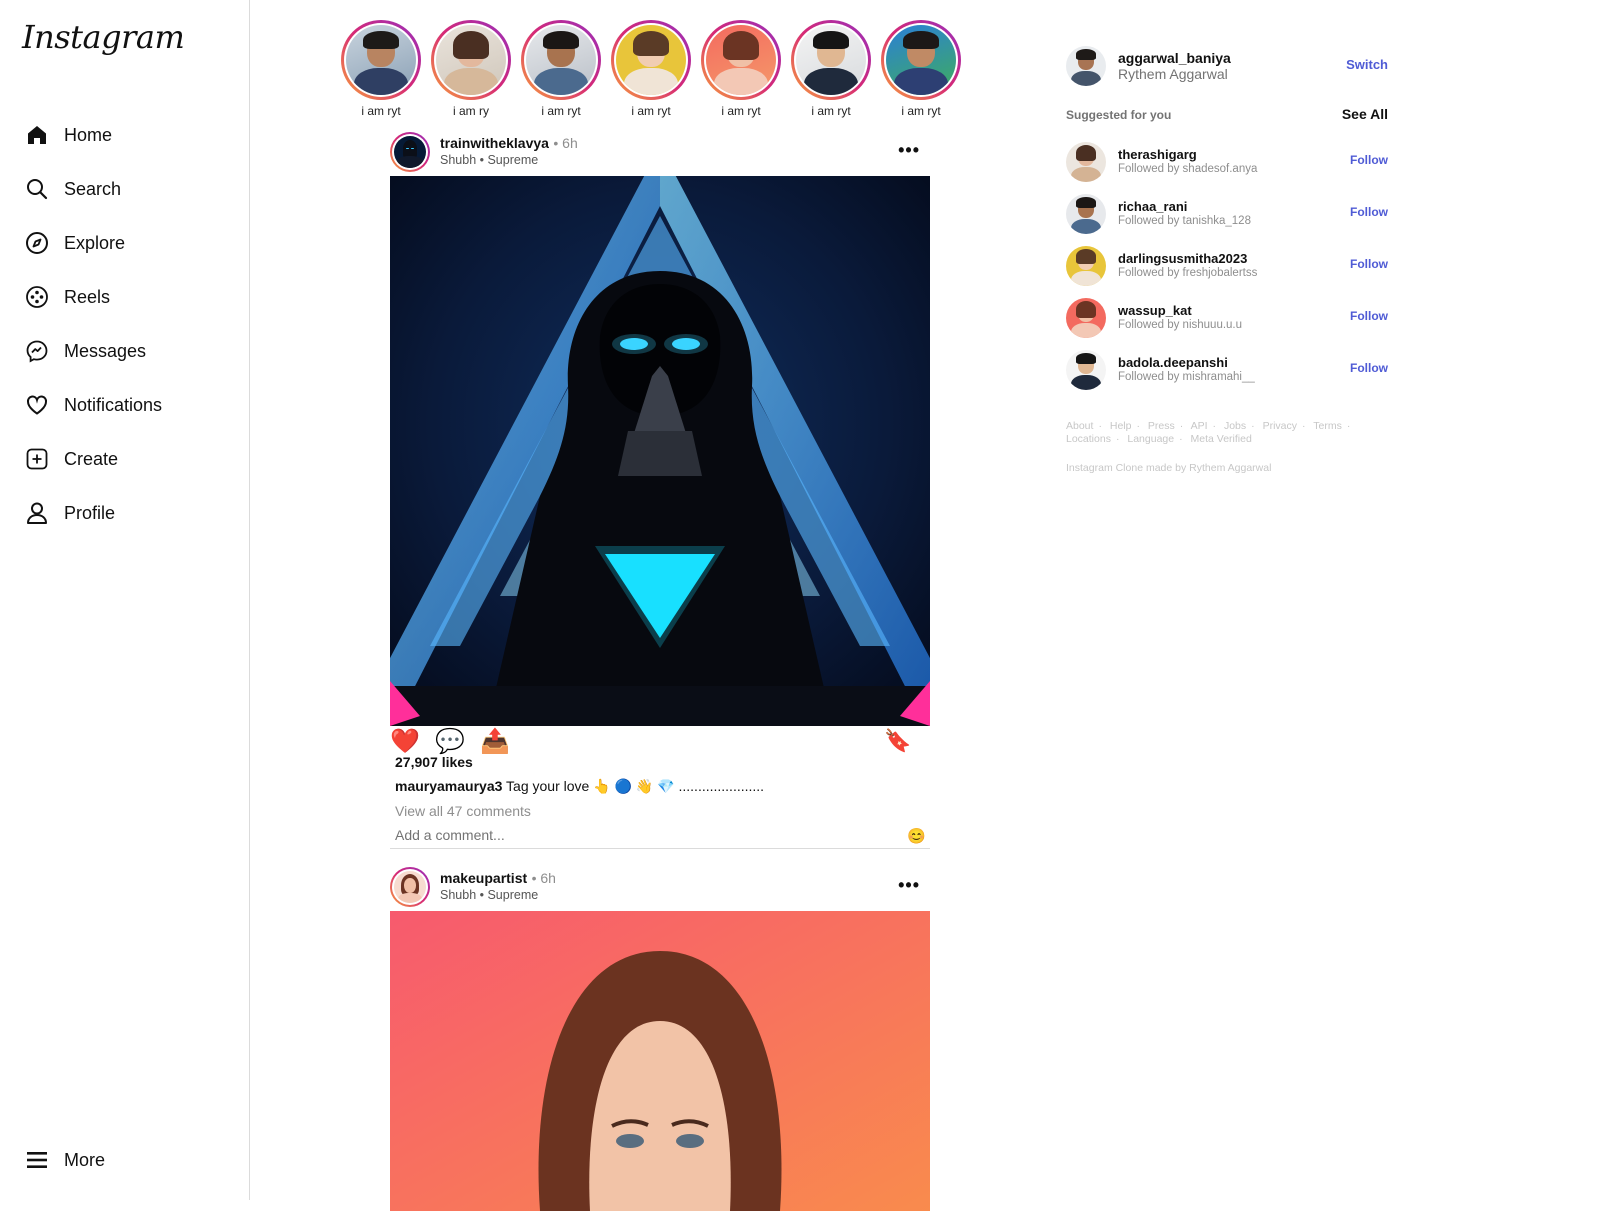 The height and width of the screenshot is (1225, 1600). I want to click on footer-link-meta-verified: Meta Verified, so click(1221, 439).